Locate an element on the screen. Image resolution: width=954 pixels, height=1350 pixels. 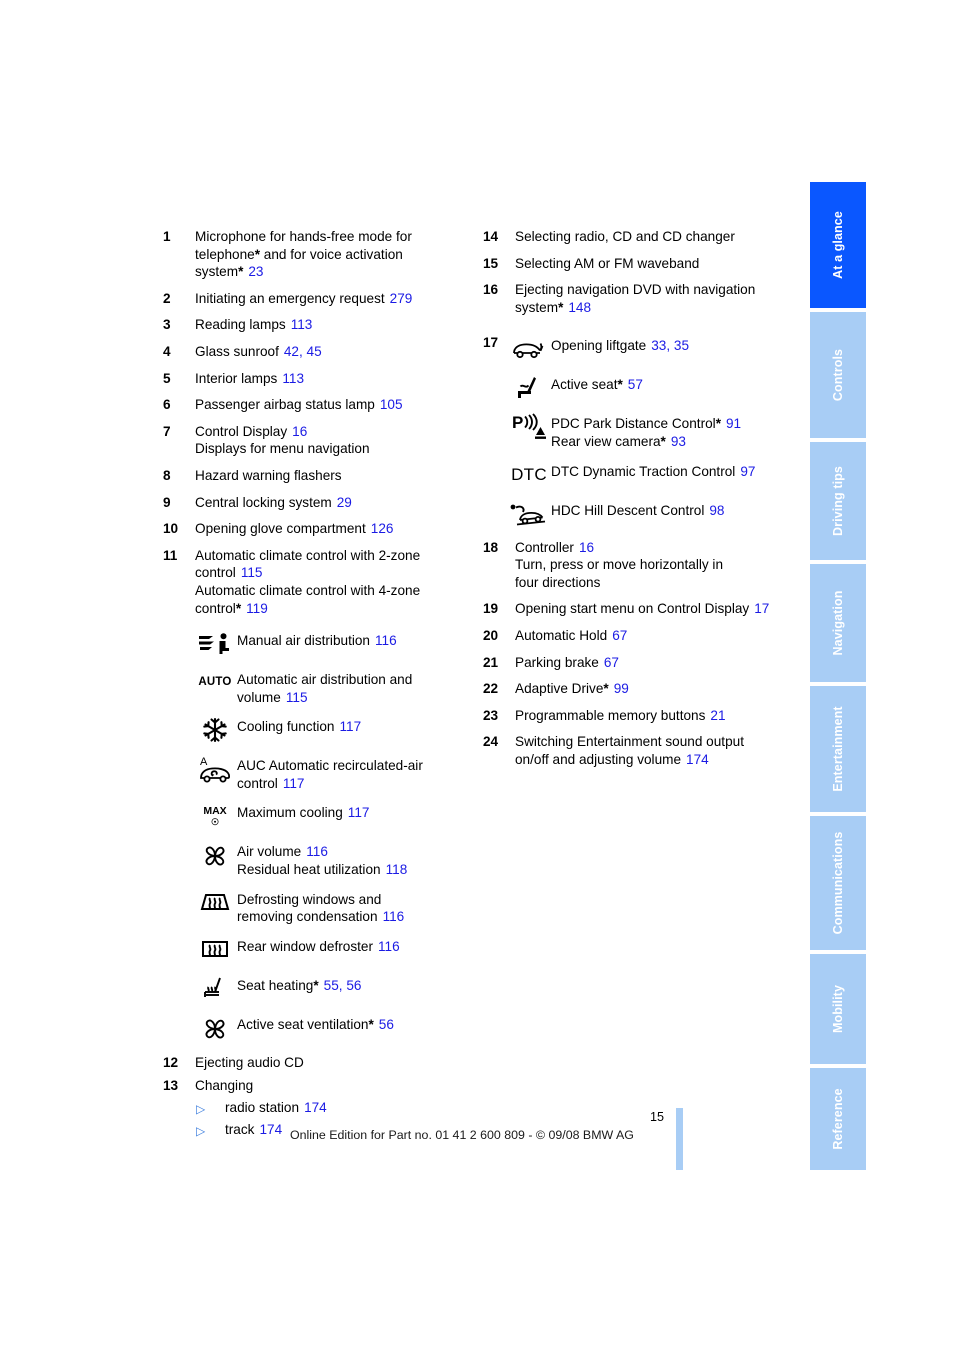
page-reference: 119 is located at coordinates (257, 608).